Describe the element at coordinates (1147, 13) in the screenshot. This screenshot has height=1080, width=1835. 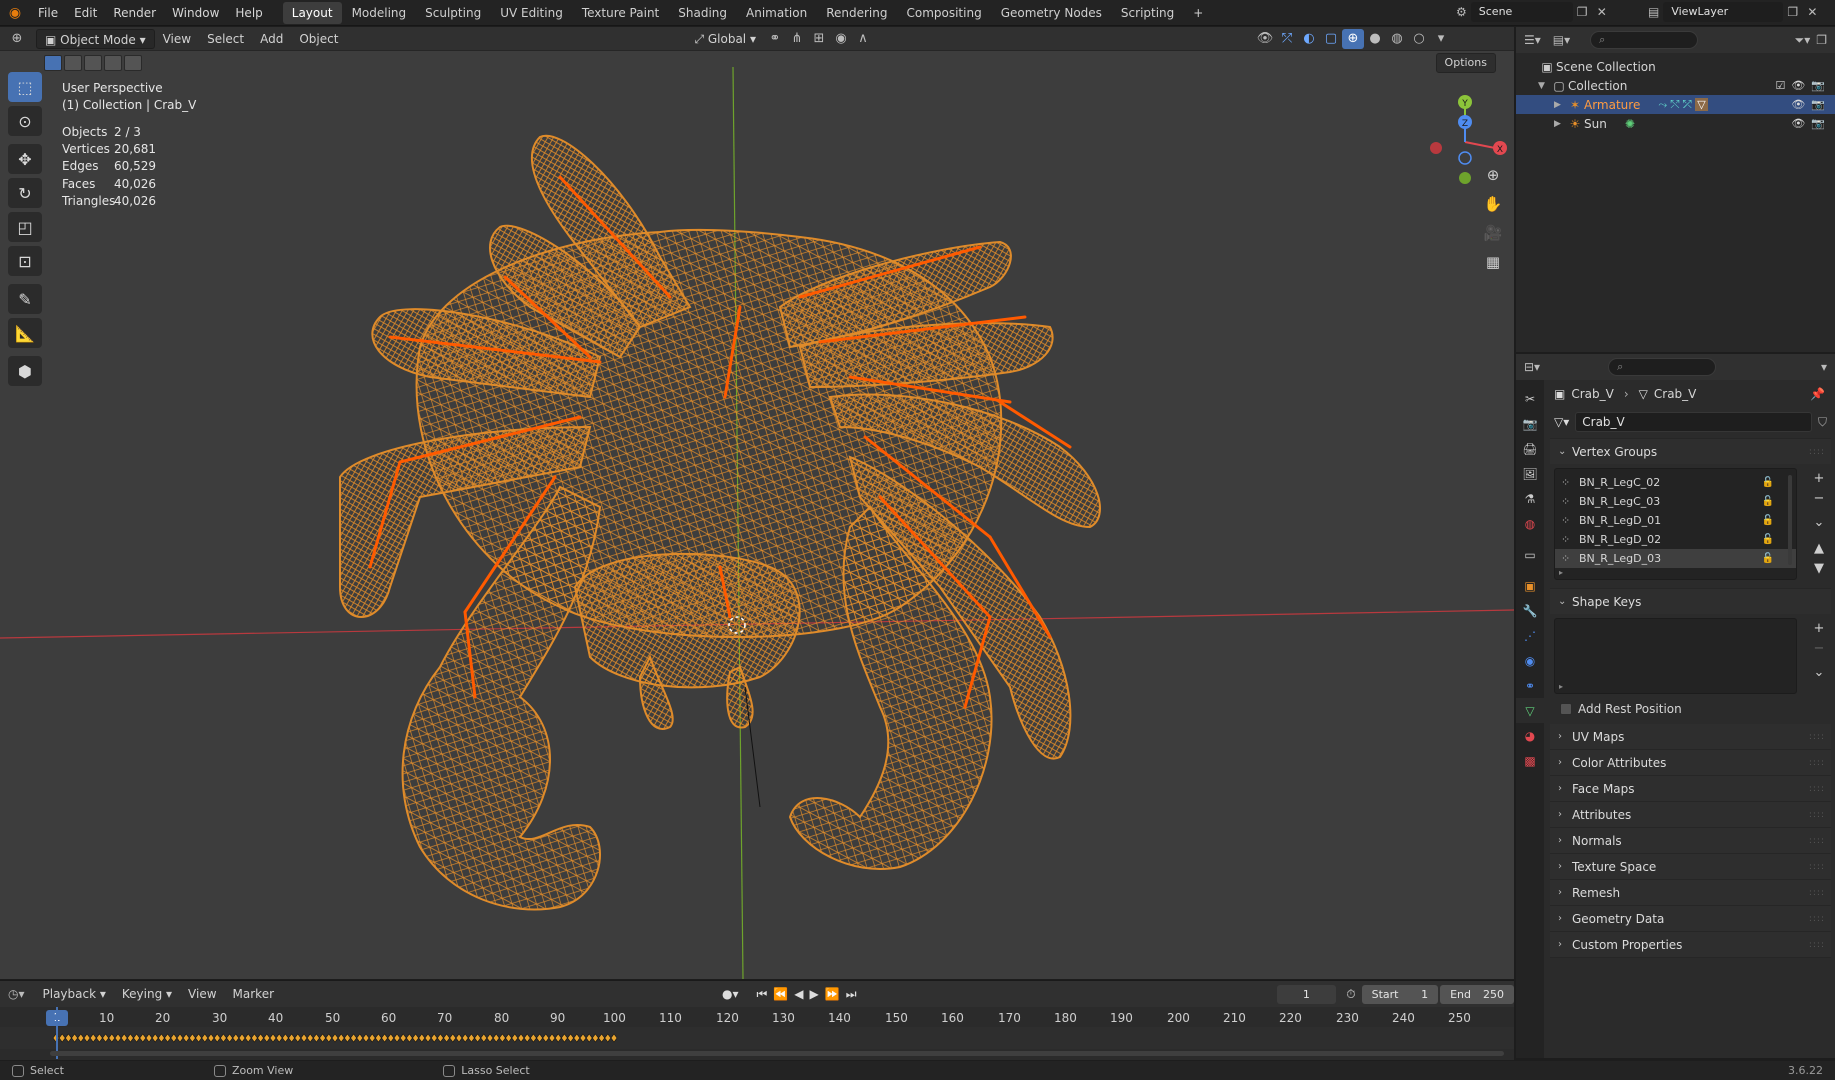
I see `tab-scripting: Scripting` at that location.